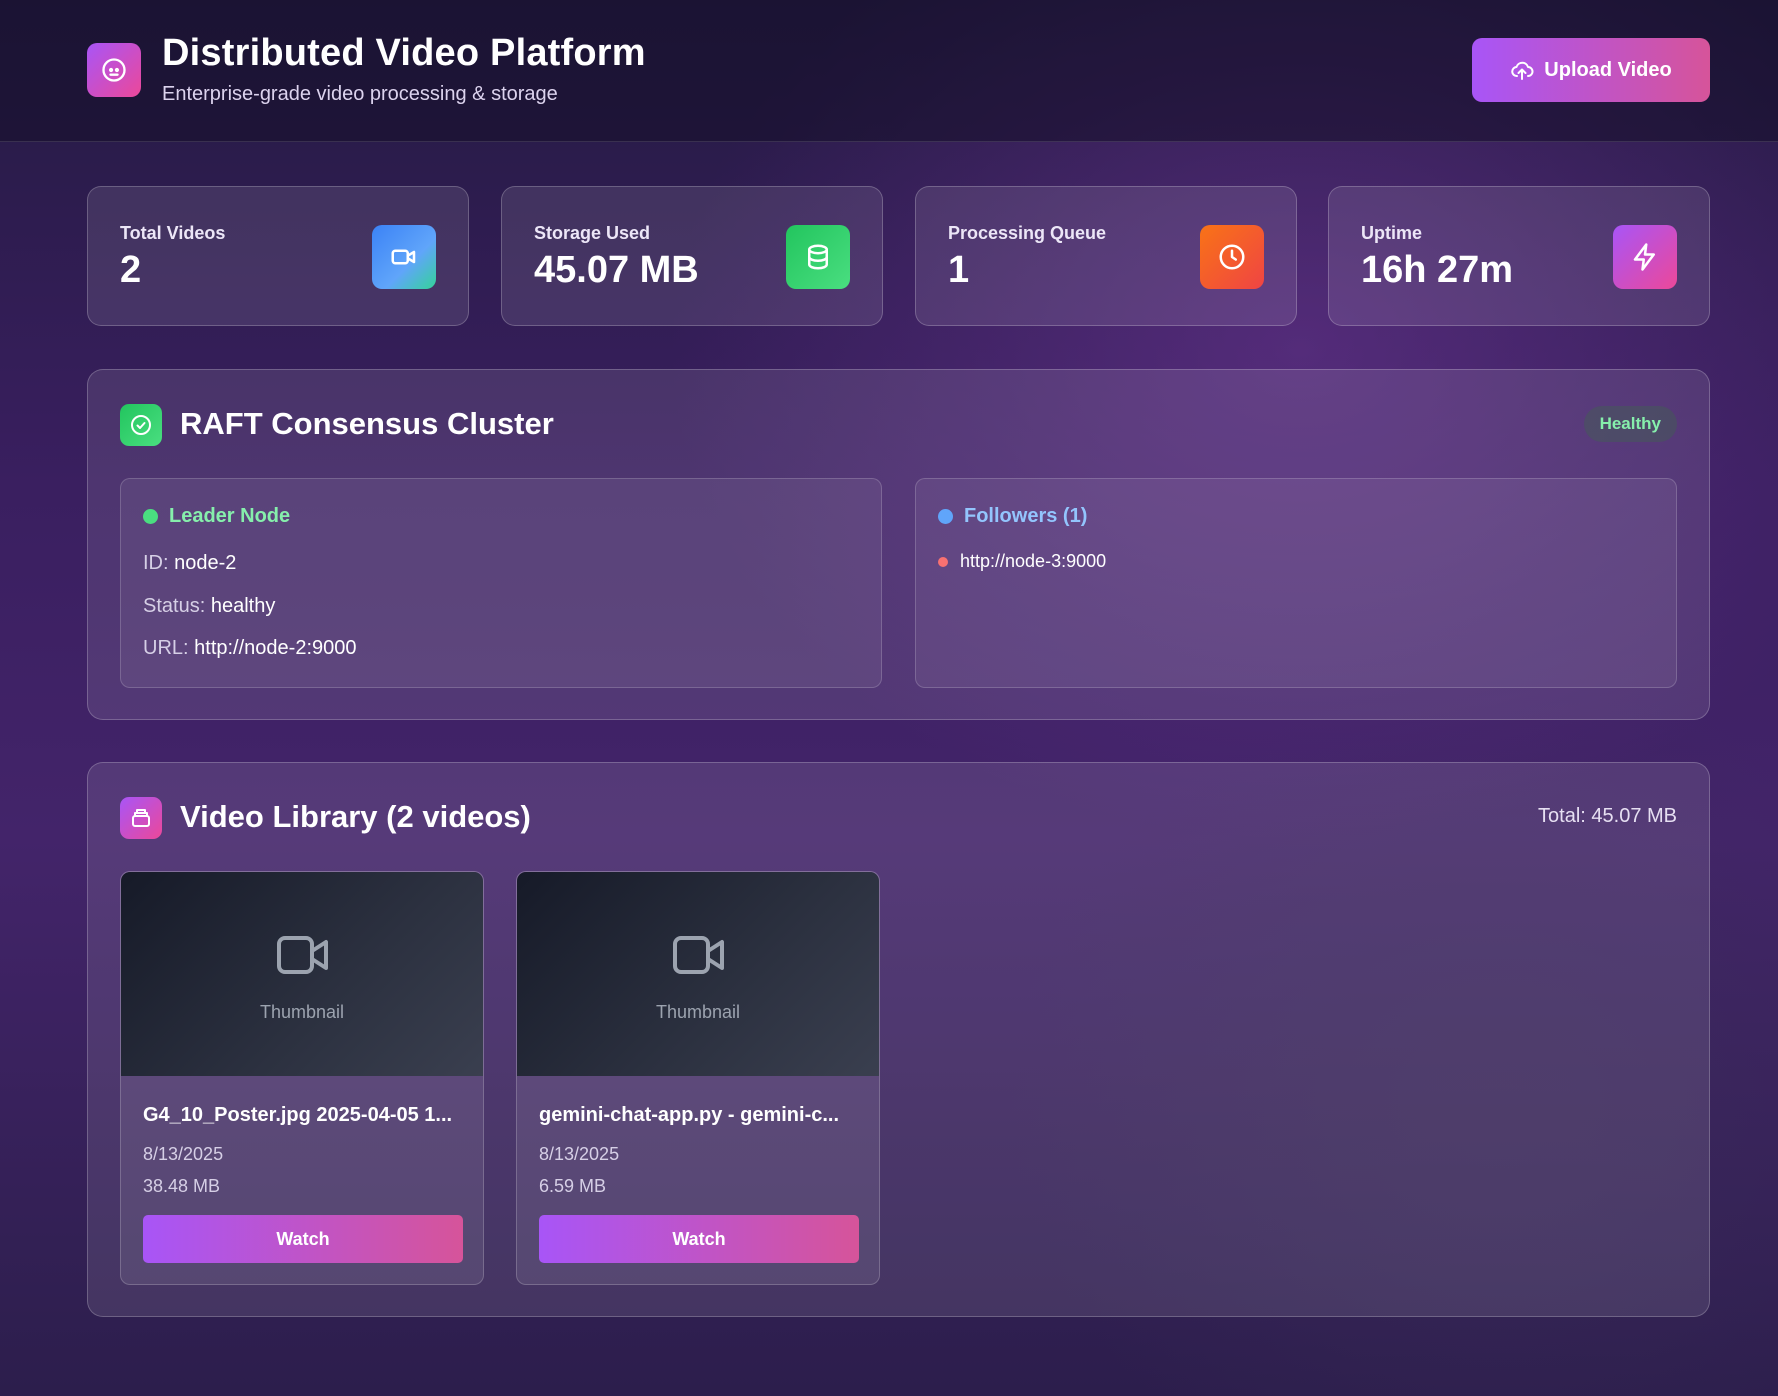 This screenshot has width=1778, height=1396. I want to click on cloud-upload-icon, so click(1522, 70).